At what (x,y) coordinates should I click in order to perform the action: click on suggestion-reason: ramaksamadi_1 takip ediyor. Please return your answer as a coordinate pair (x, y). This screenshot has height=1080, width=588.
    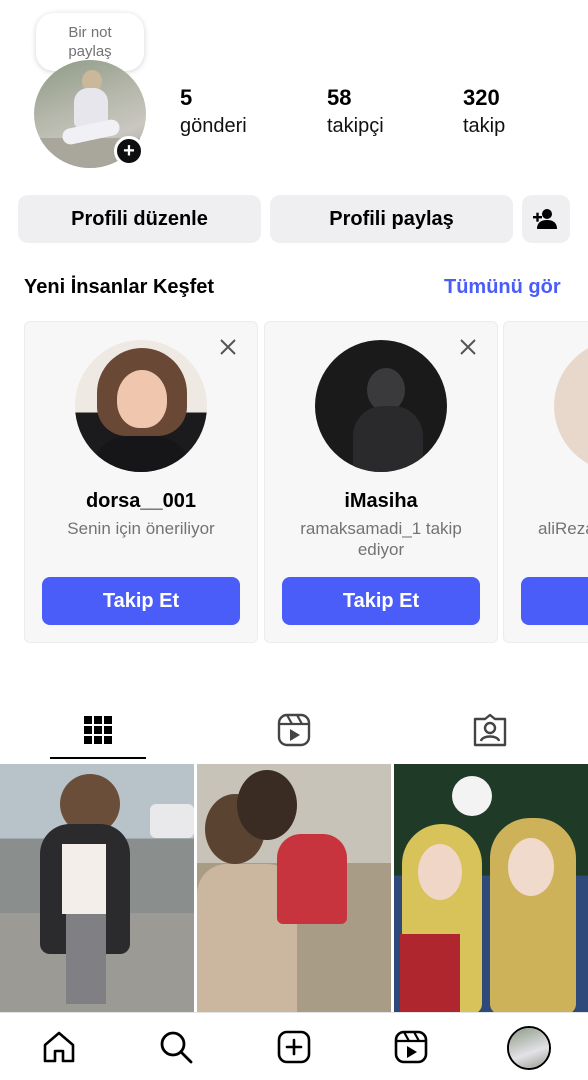
    Looking at the image, I should click on (381, 539).